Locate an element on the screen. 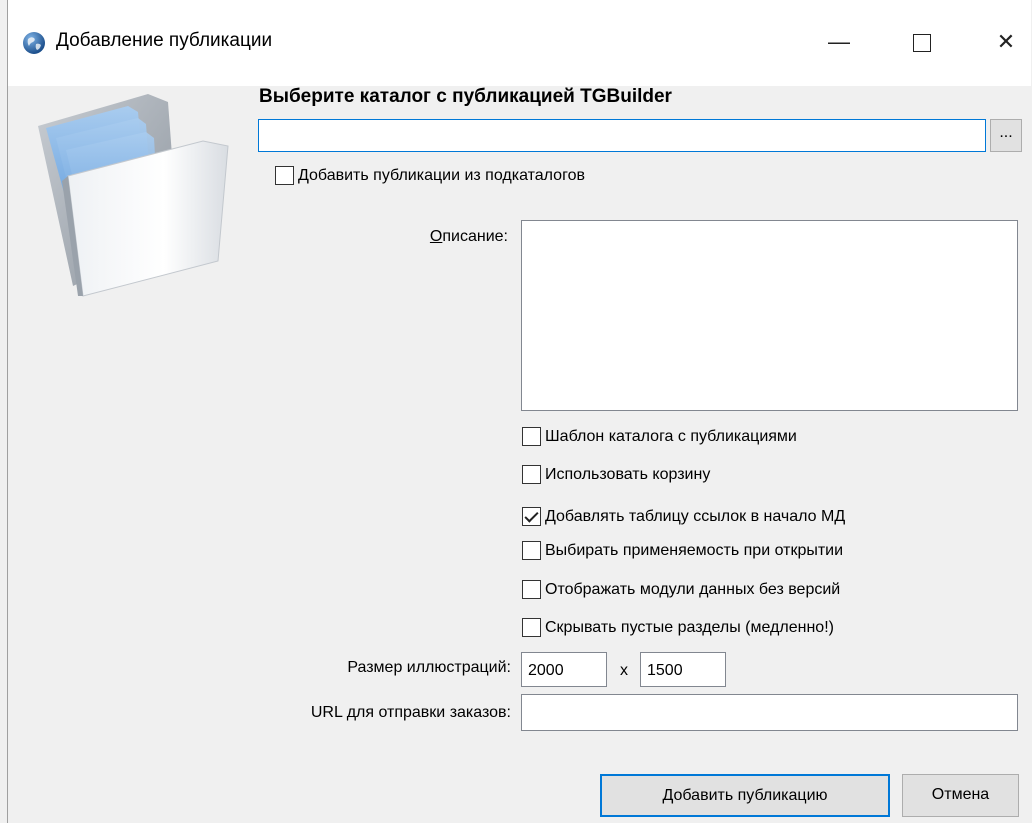 The image size is (1032, 823). option-links-table: Добавлять таблицу ссылок в начало МД is located at coordinates (683, 516).